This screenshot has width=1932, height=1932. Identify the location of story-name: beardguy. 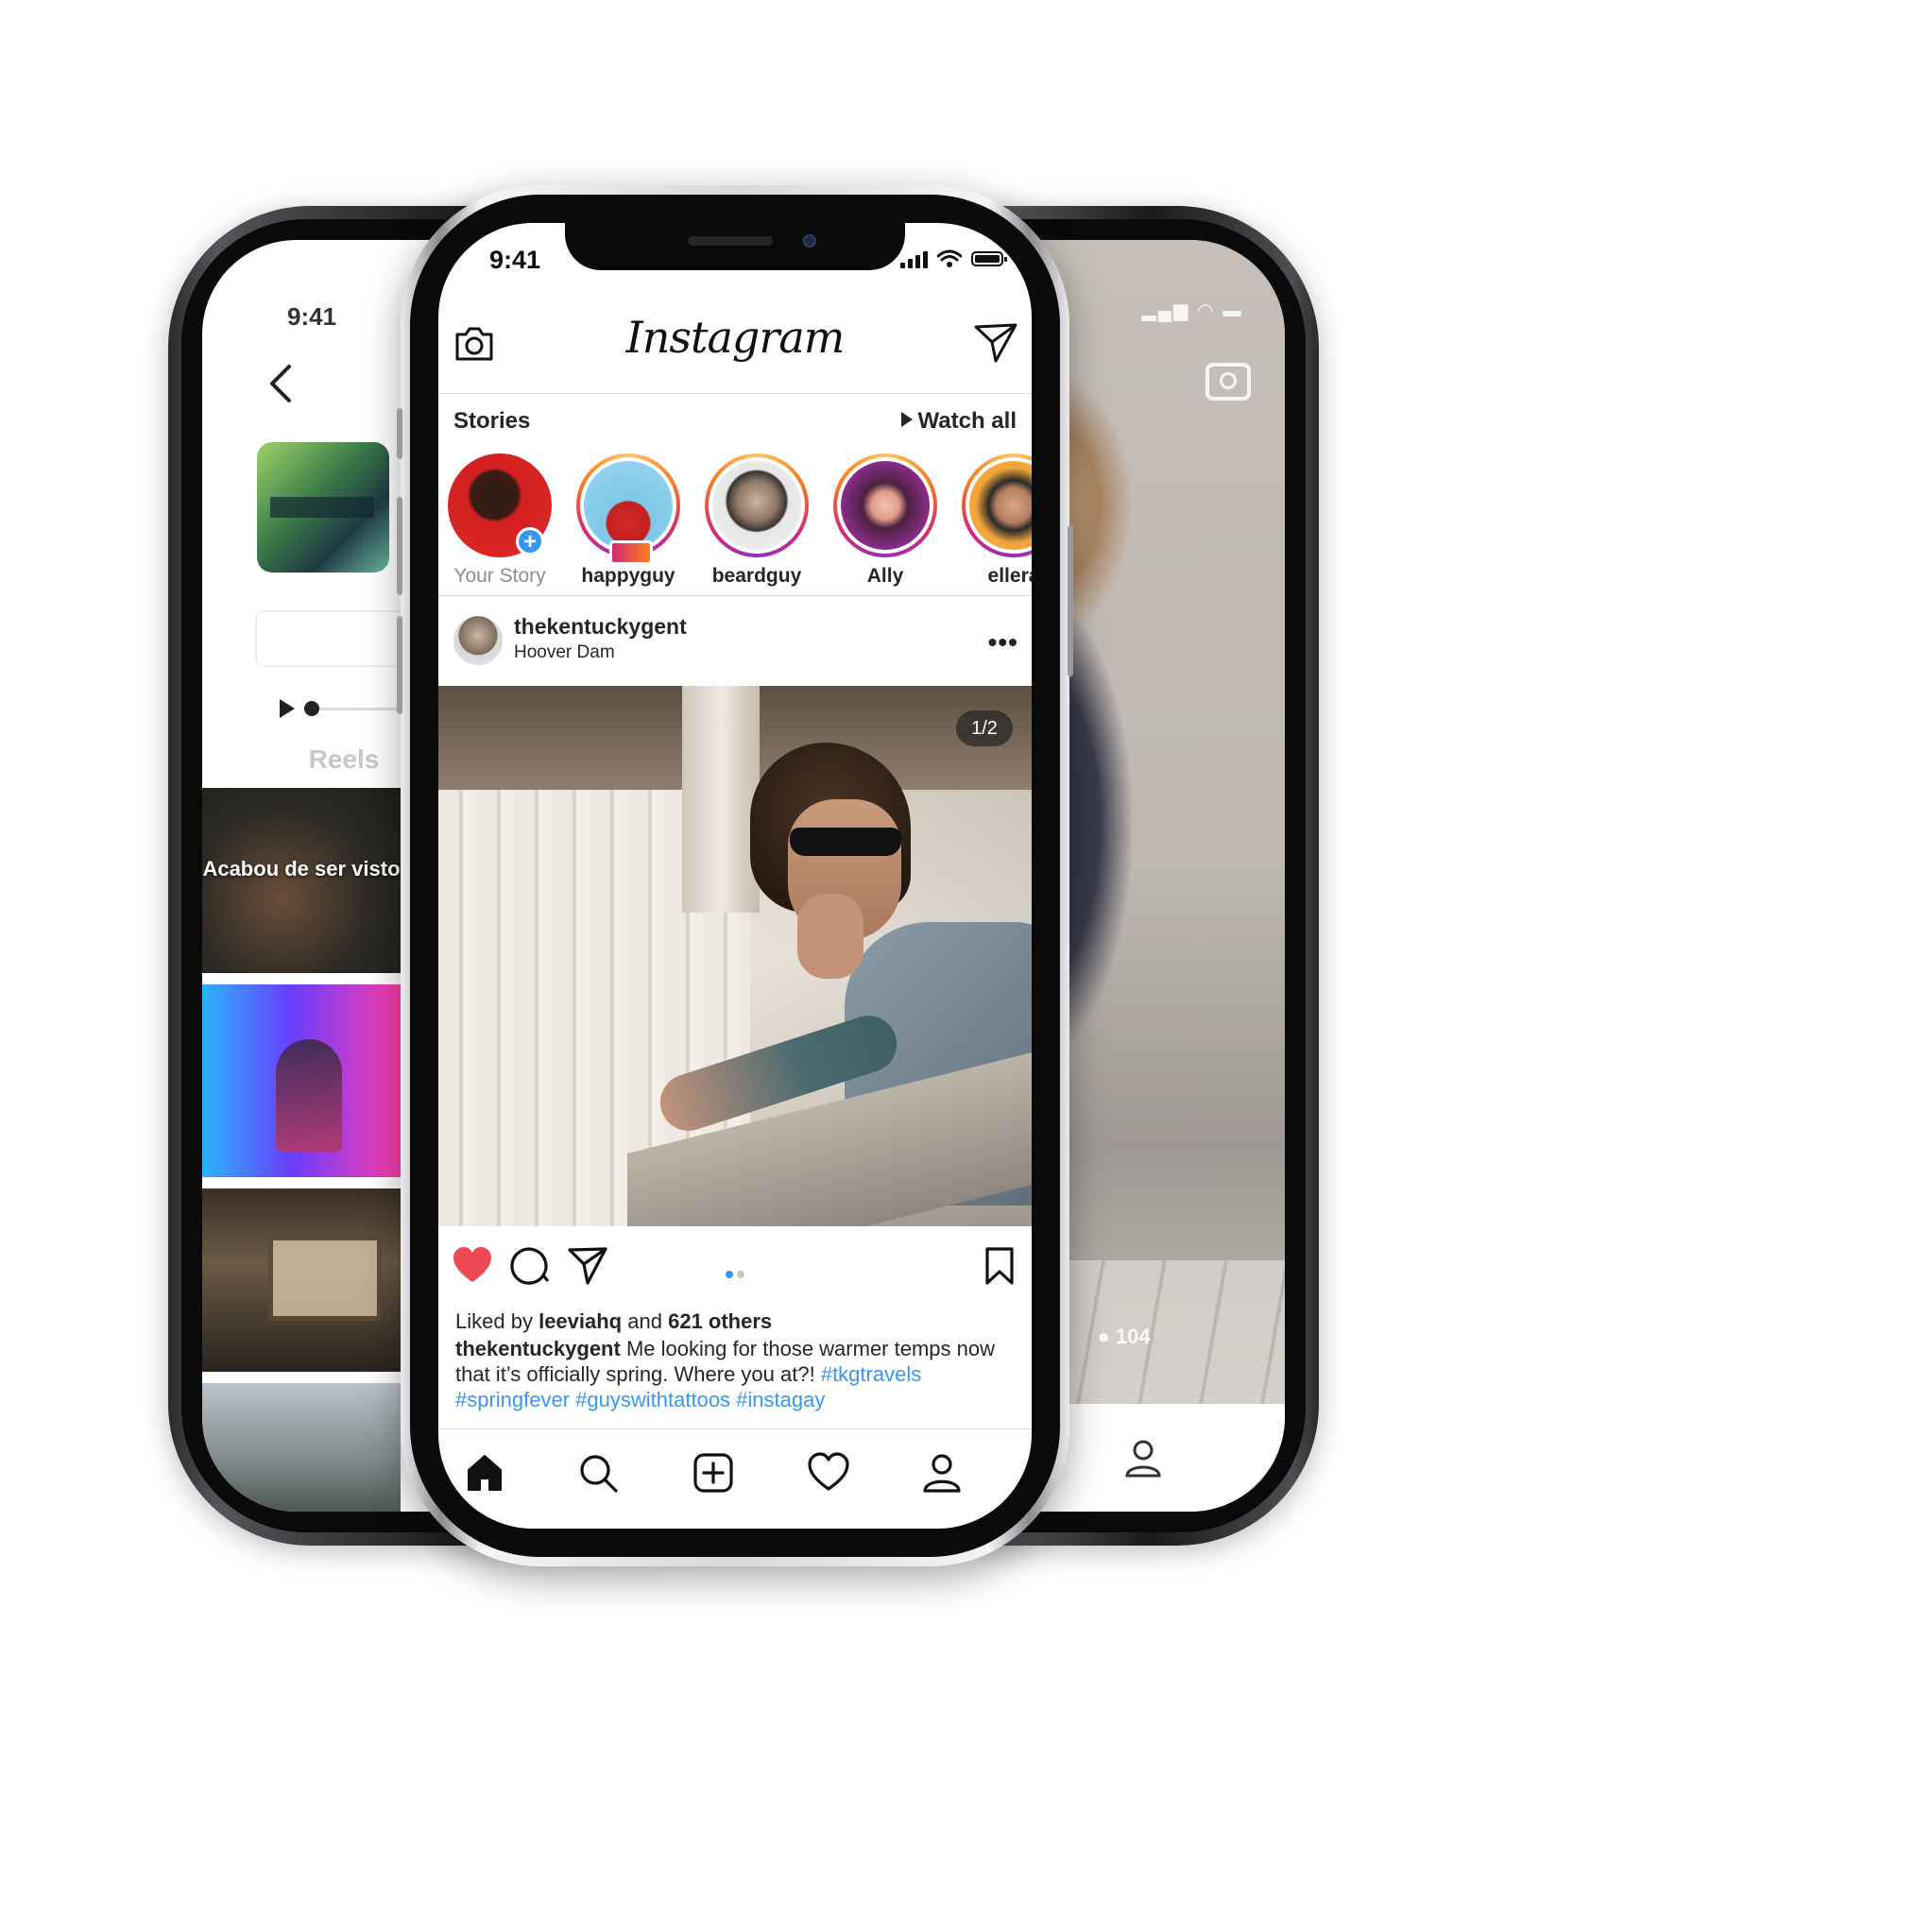
(756, 576).